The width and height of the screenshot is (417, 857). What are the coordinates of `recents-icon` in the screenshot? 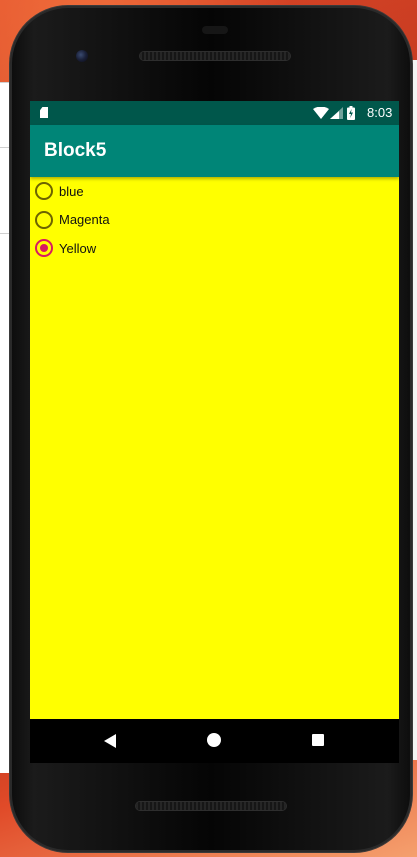 It's located at (318, 740).